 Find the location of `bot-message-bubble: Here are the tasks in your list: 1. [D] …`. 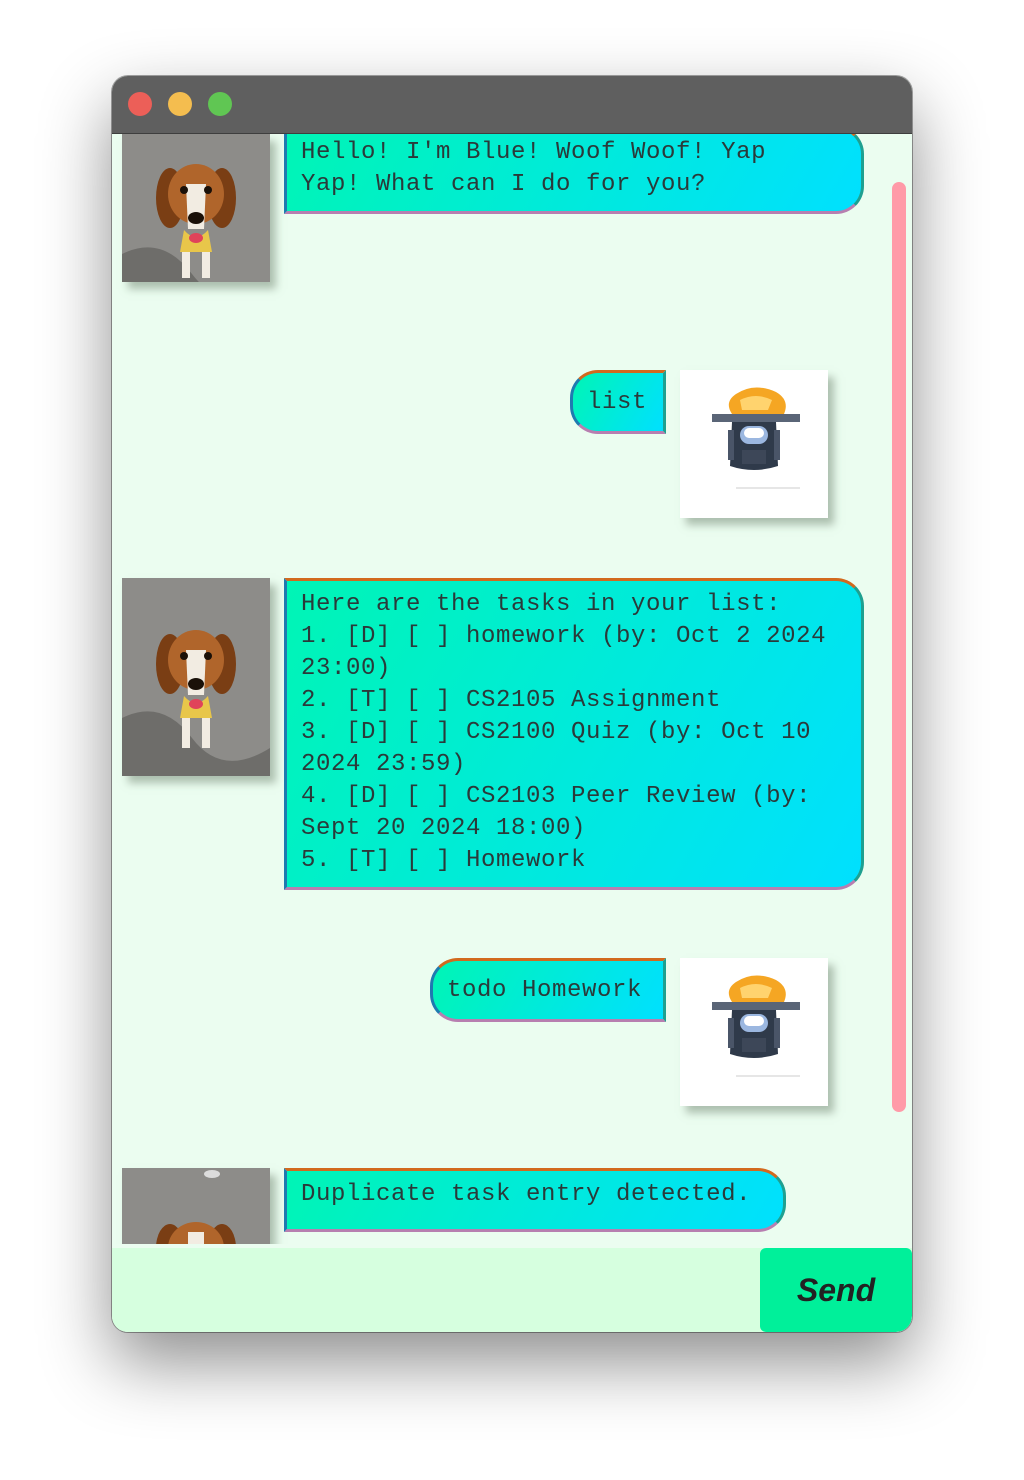

bot-message-bubble: Here are the tasks in your list: 1. [D] … is located at coordinates (574, 734).